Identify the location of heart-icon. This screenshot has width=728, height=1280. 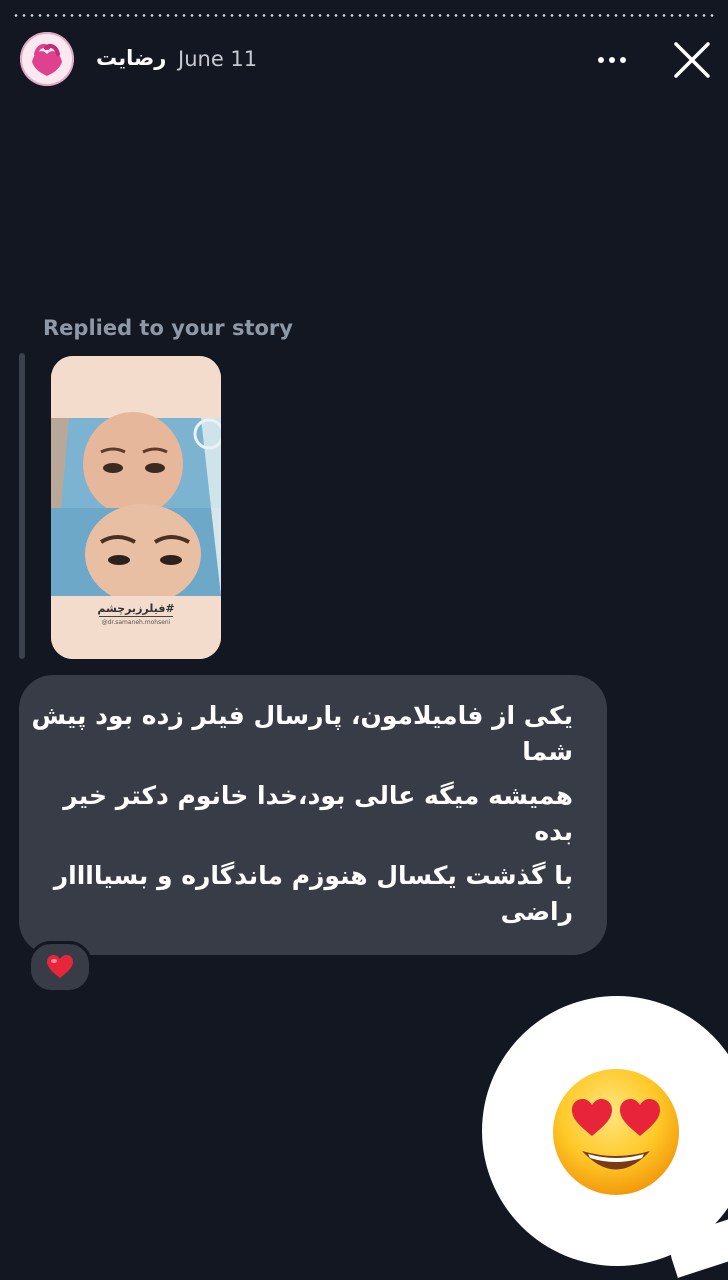
(60, 966).